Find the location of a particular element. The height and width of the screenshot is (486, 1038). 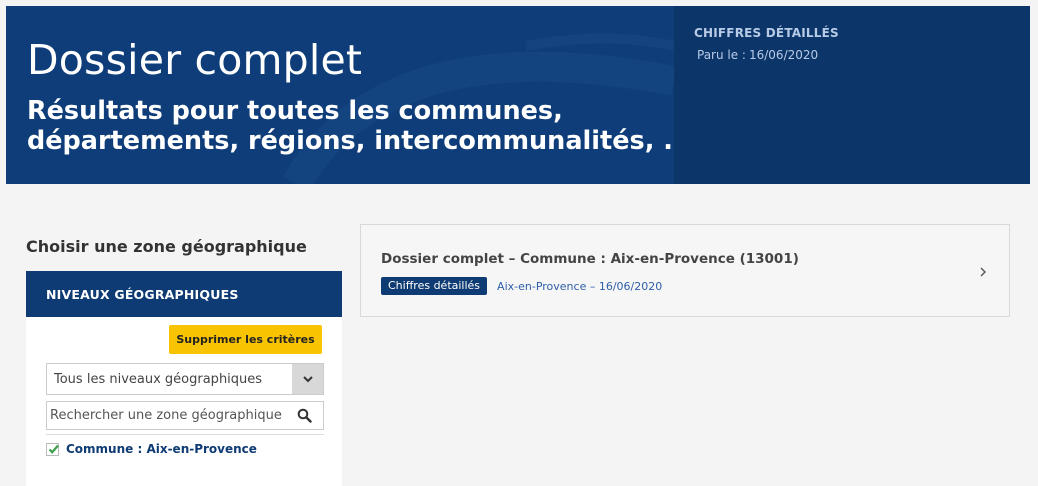

search-icon is located at coordinates (304, 417).